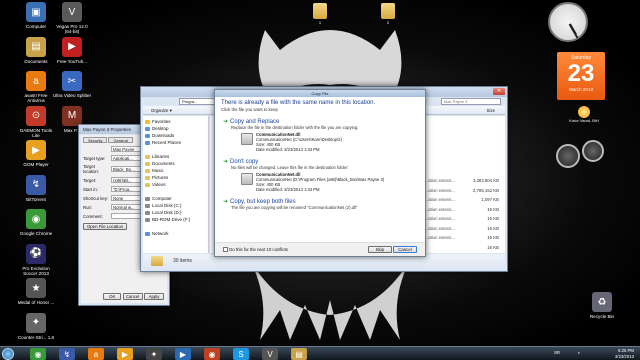 This screenshot has height=360, width=640. I want to click on nav-item: Pictures, so click(175, 177).